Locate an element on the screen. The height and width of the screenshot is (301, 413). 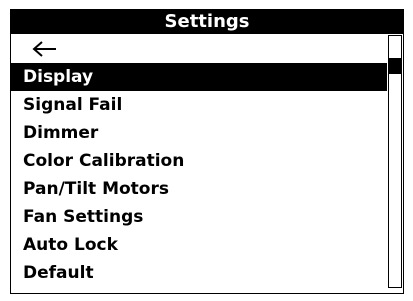
menu-item-pan-tilt-motors: Pan/Tilt Motors is located at coordinates (199, 189).